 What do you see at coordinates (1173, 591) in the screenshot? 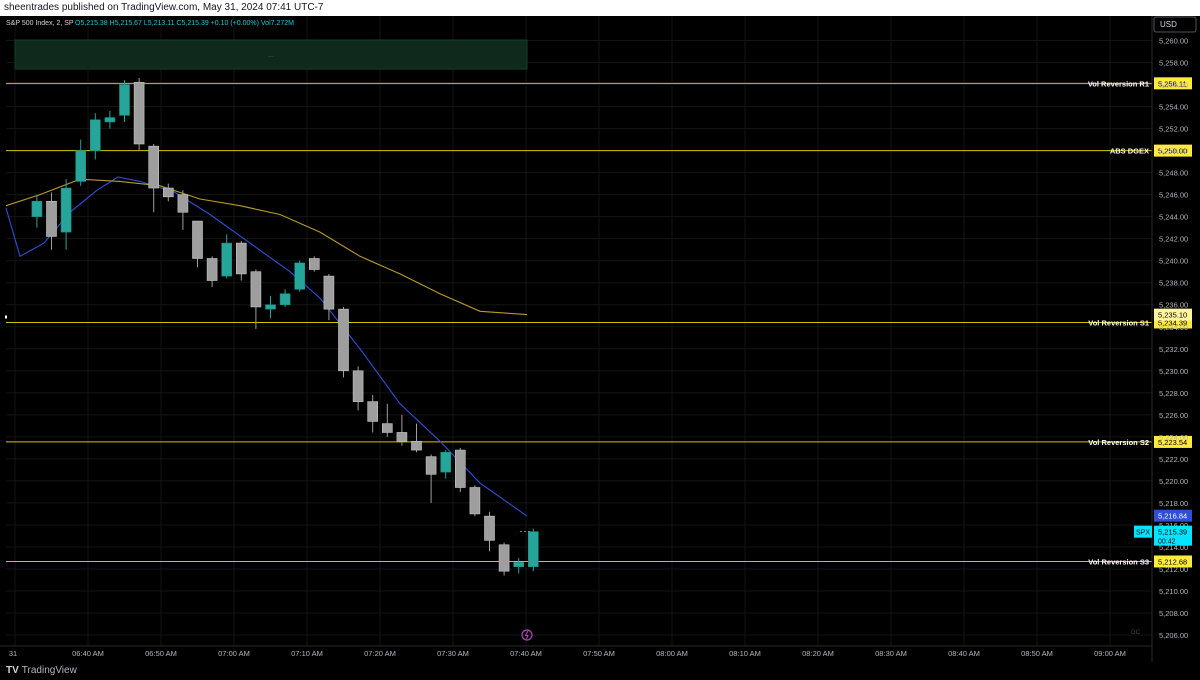
I see `price-tick-label: 5,210.00` at bounding box center [1173, 591].